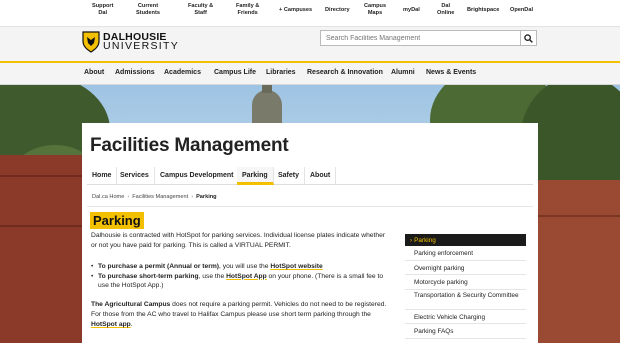 This screenshot has height=343, width=620. Describe the element at coordinates (296, 266) in the screenshot. I see `hotspot-website-link: HotSpot website` at that location.